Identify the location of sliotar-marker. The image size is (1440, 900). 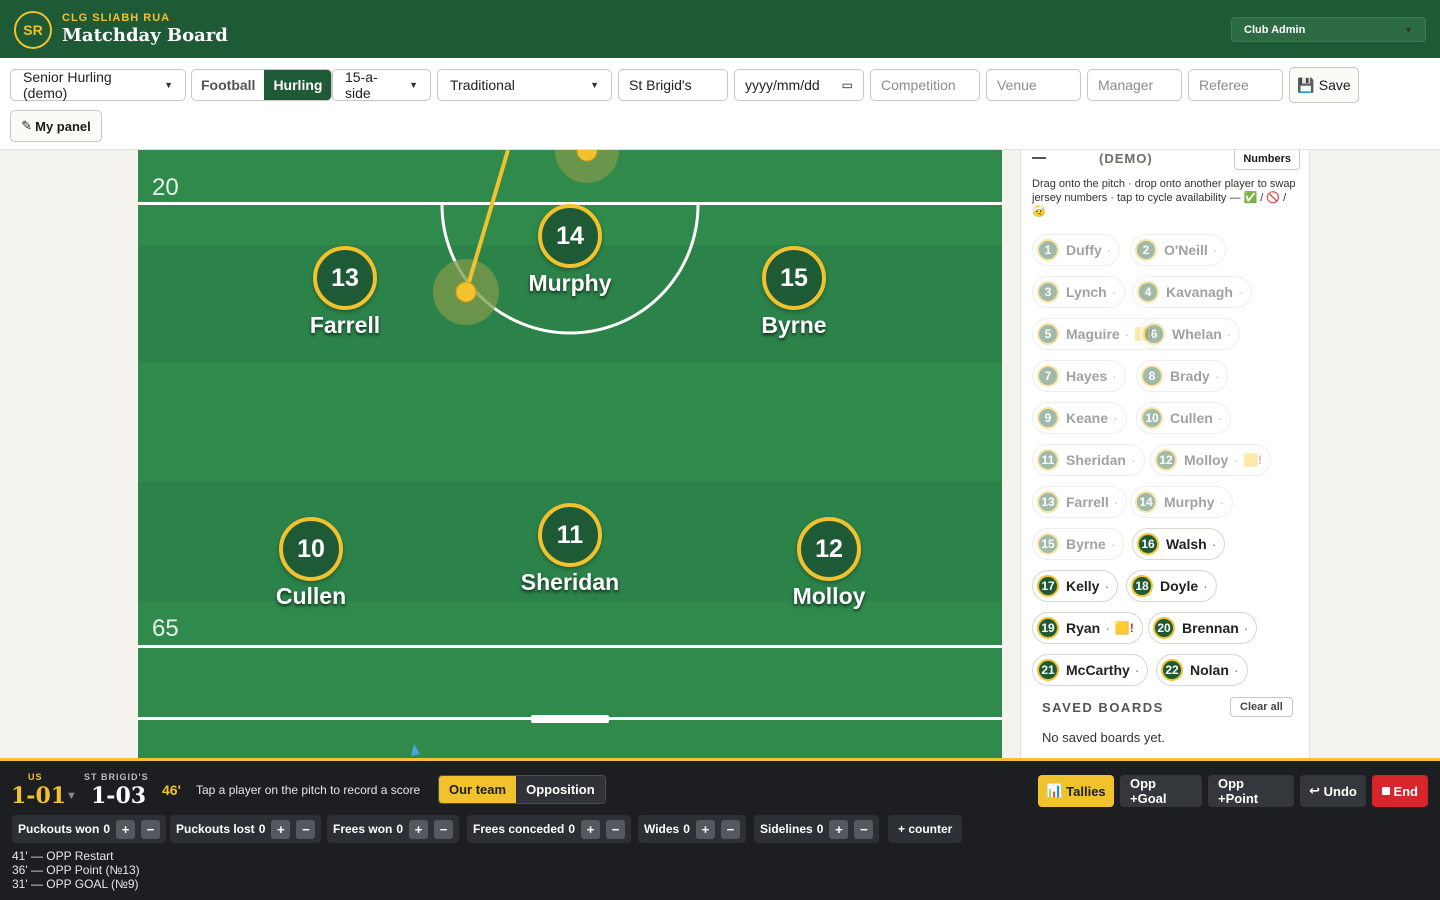
(466, 292).